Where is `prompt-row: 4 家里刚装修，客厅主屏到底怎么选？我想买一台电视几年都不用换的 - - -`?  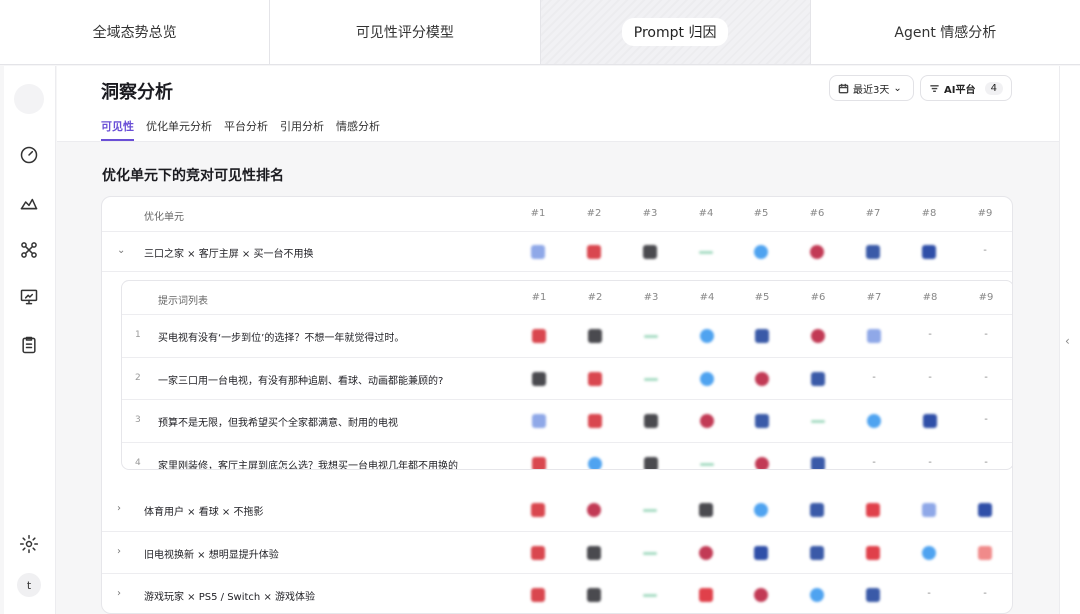 prompt-row: 4 家里刚装修，客厅主屏到底怎么选？我想买一台电视几年都不用换的 - - - is located at coordinates (567, 456).